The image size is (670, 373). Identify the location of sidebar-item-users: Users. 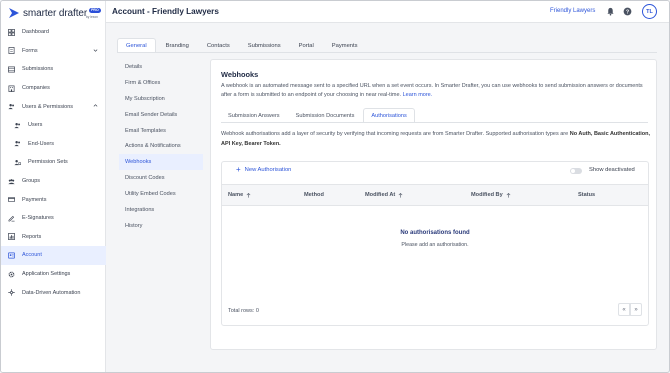
(53, 125).